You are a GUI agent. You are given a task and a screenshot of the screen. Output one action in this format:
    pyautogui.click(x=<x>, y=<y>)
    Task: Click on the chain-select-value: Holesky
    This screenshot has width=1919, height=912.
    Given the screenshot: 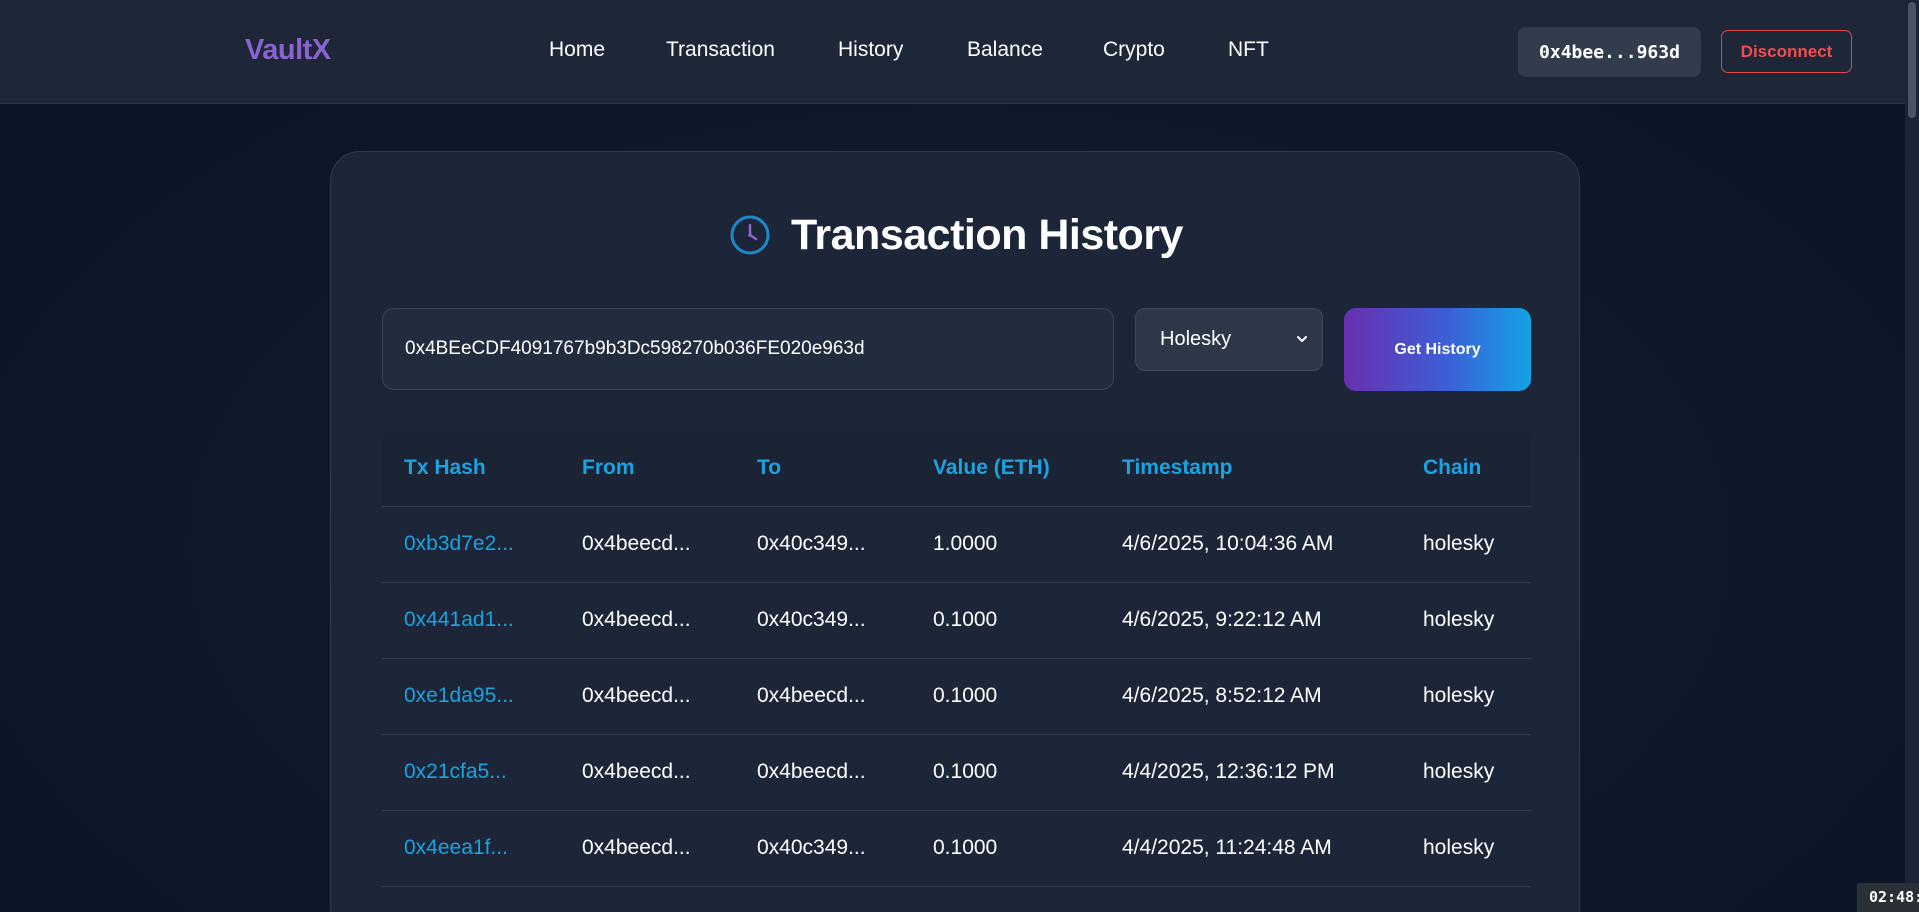 What is the action you would take?
    pyautogui.click(x=1196, y=339)
    